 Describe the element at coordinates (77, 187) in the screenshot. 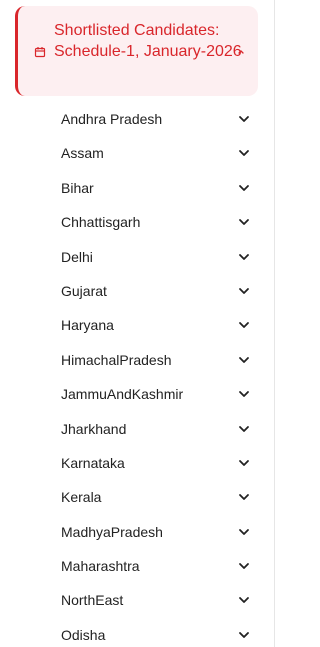

I see `state-label: Bihar` at that location.